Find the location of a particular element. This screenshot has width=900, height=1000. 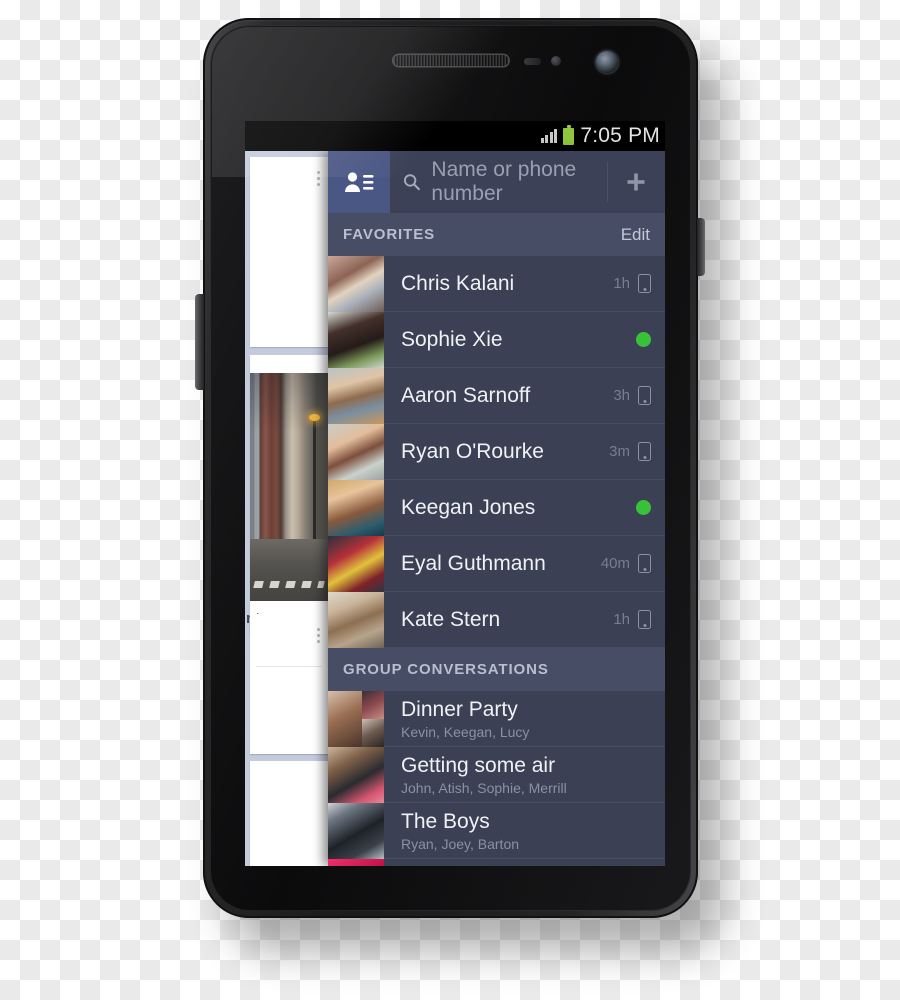

feed-card: nt is located at coordinates (287, 494).